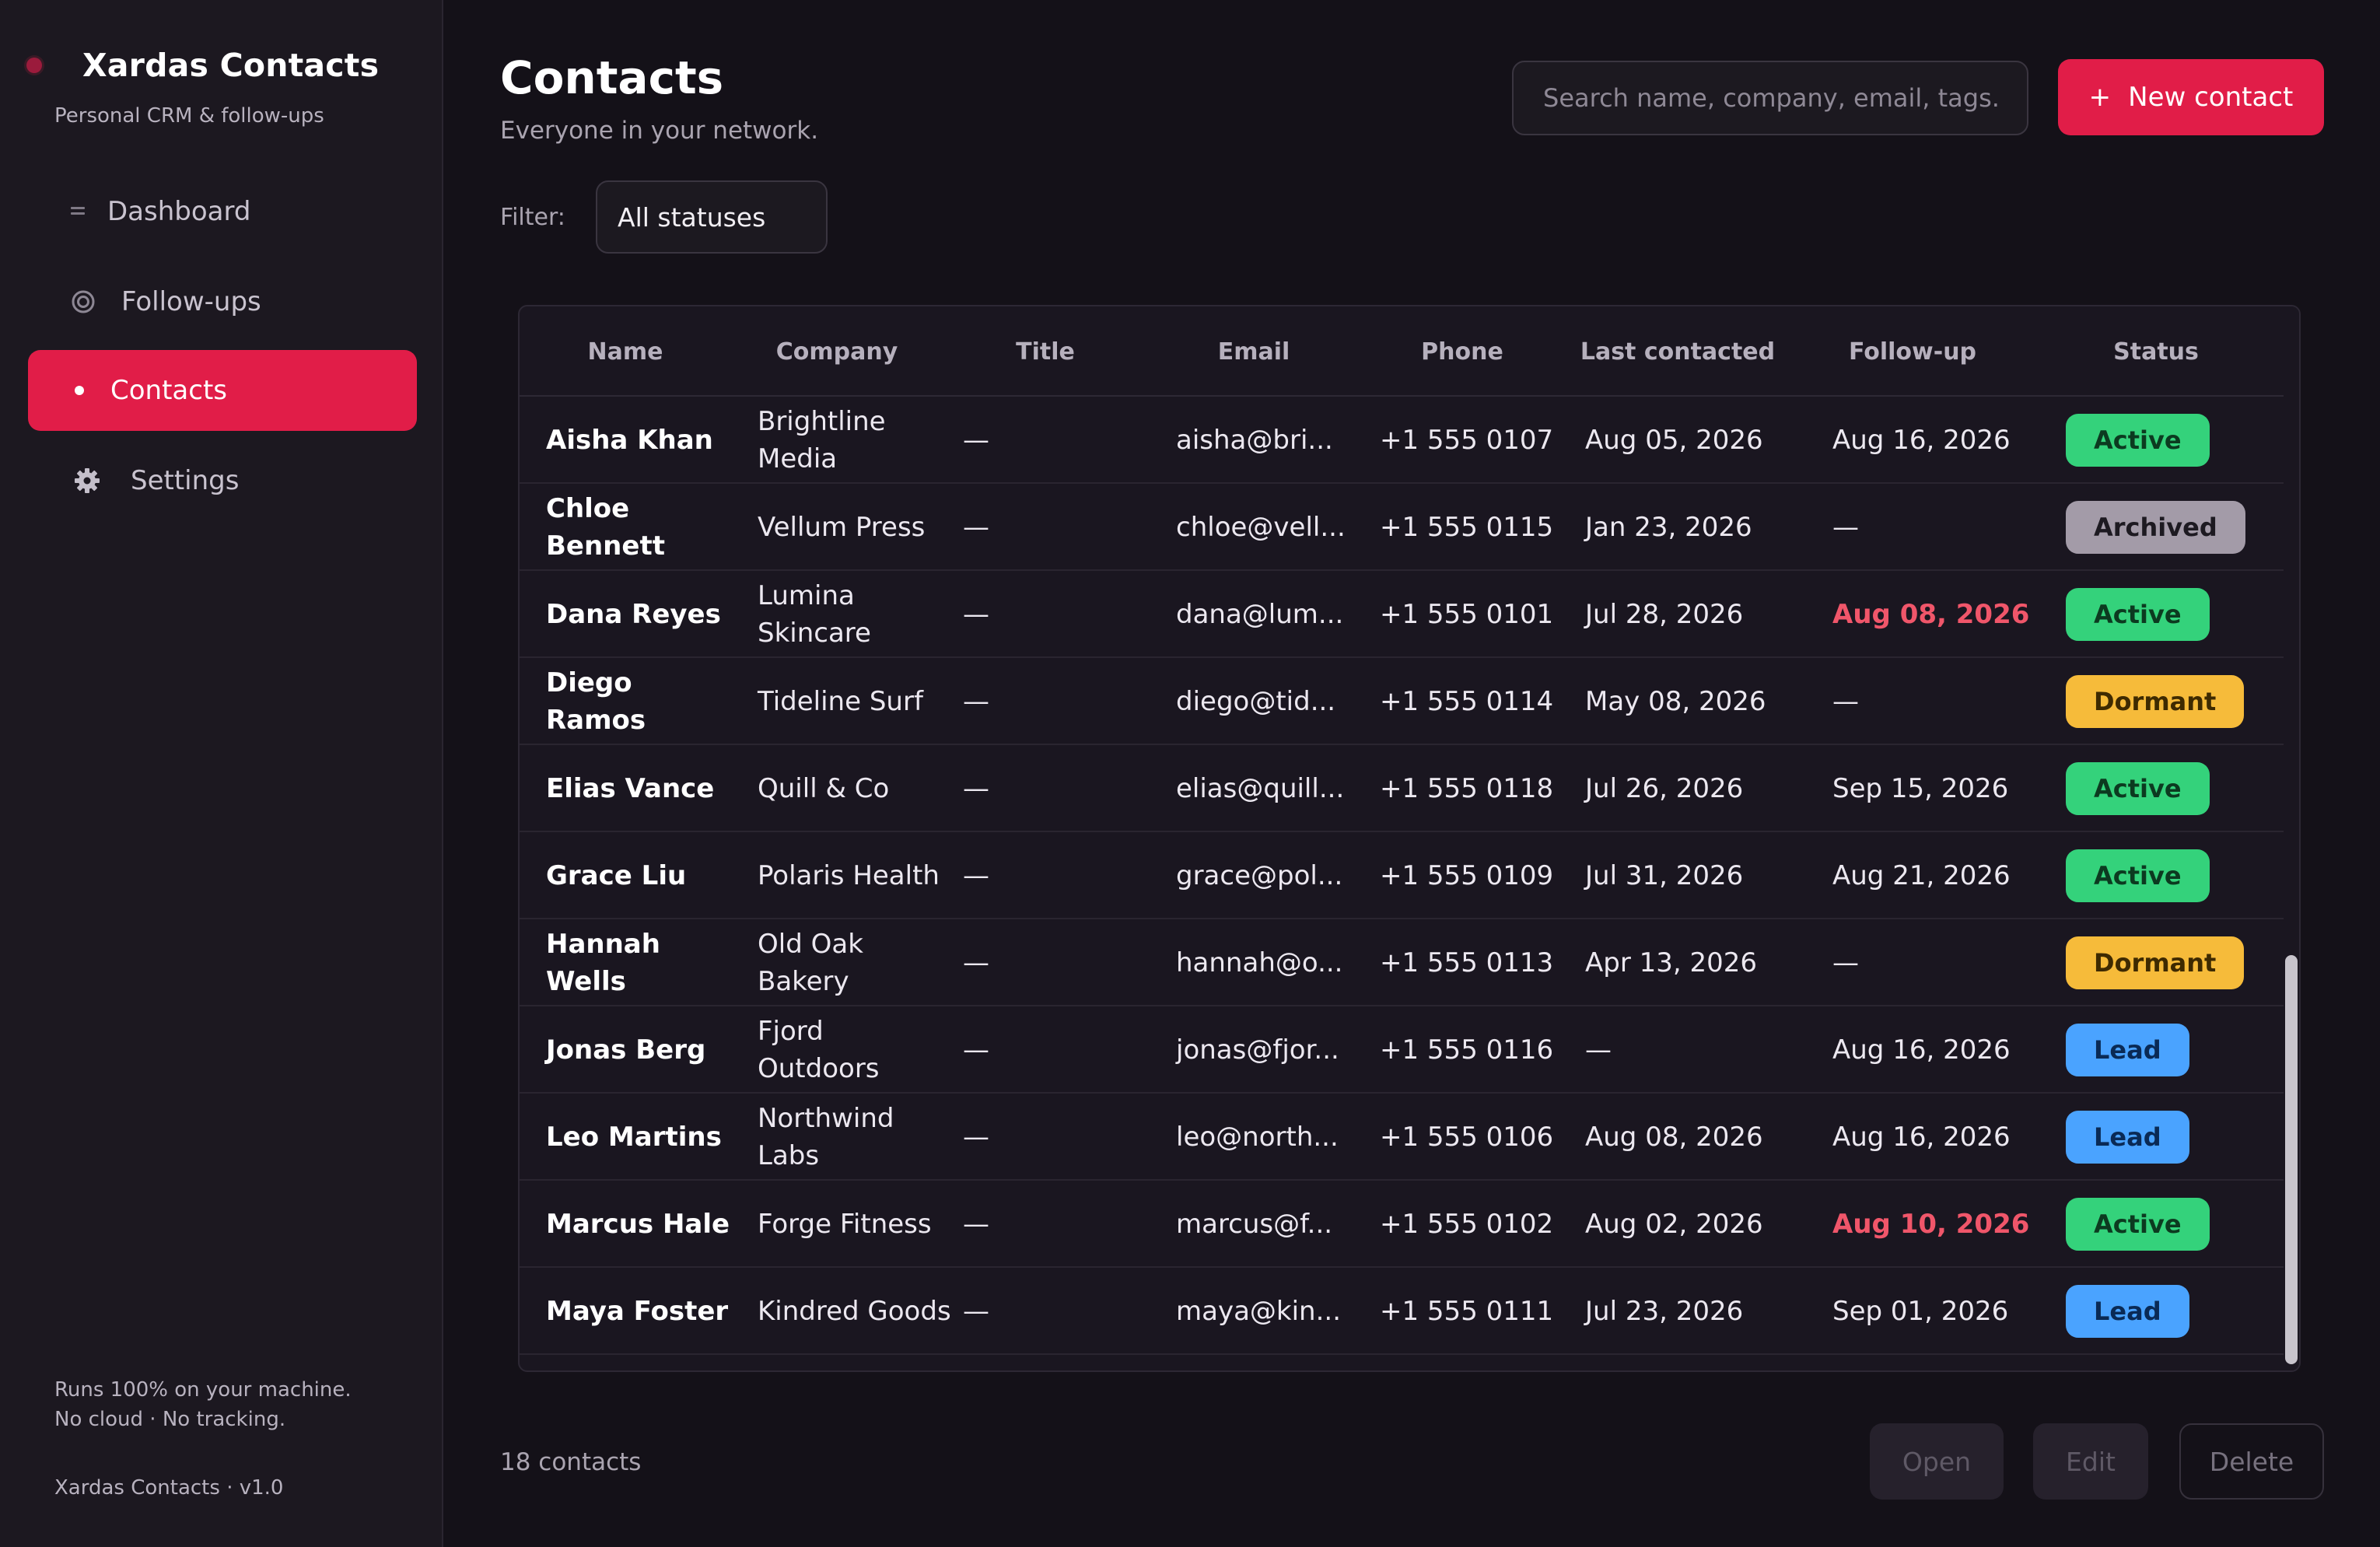 The height and width of the screenshot is (1547, 2380). I want to click on cell-company: Polaris Health, so click(855, 876).